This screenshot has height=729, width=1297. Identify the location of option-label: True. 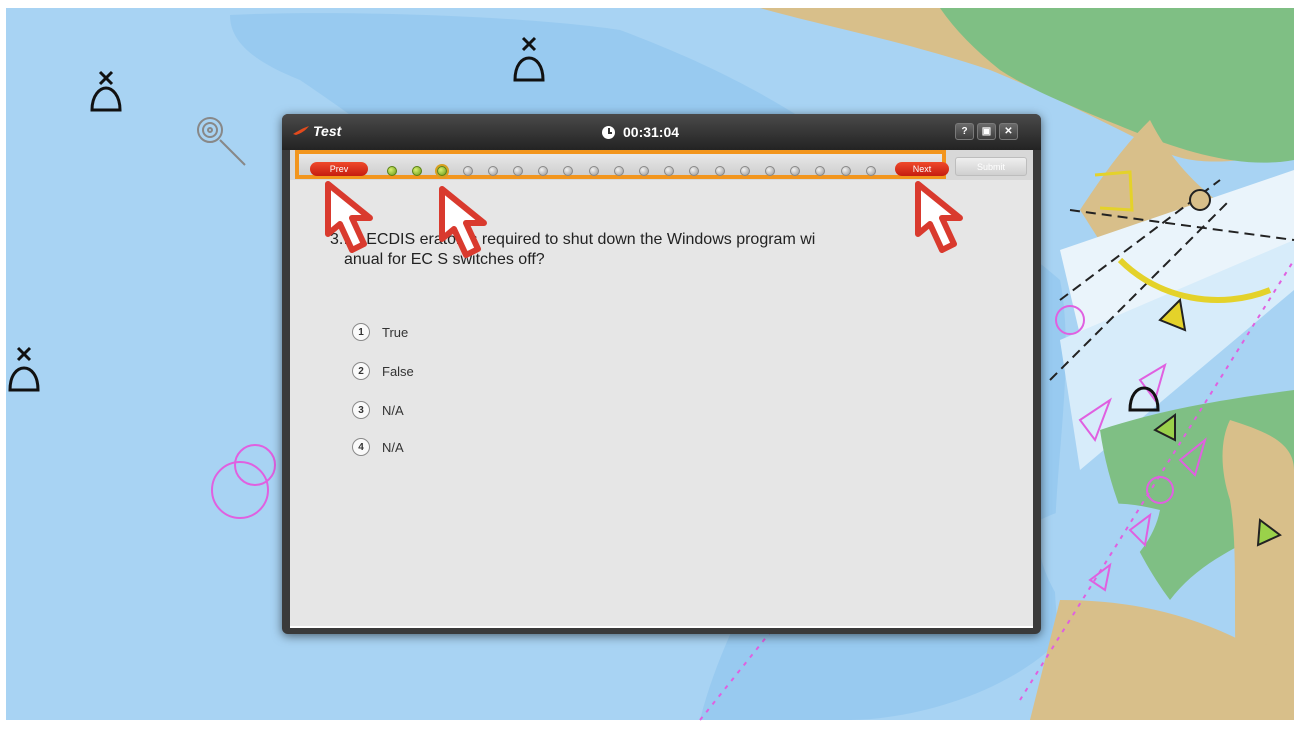
(395, 332).